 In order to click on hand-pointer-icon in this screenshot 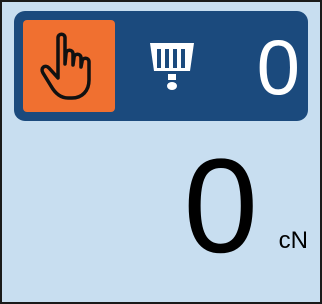, I will do `click(65, 66)`.